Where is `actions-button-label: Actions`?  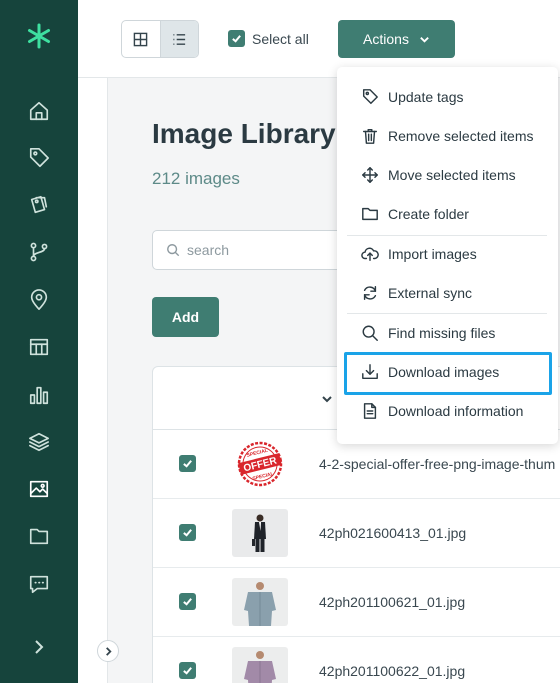 actions-button-label: Actions is located at coordinates (386, 39).